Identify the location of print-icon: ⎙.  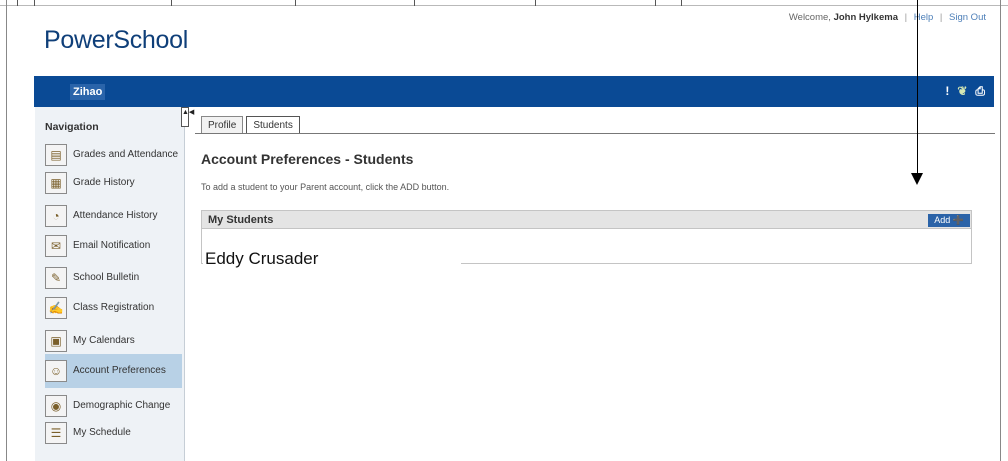
(980, 91).